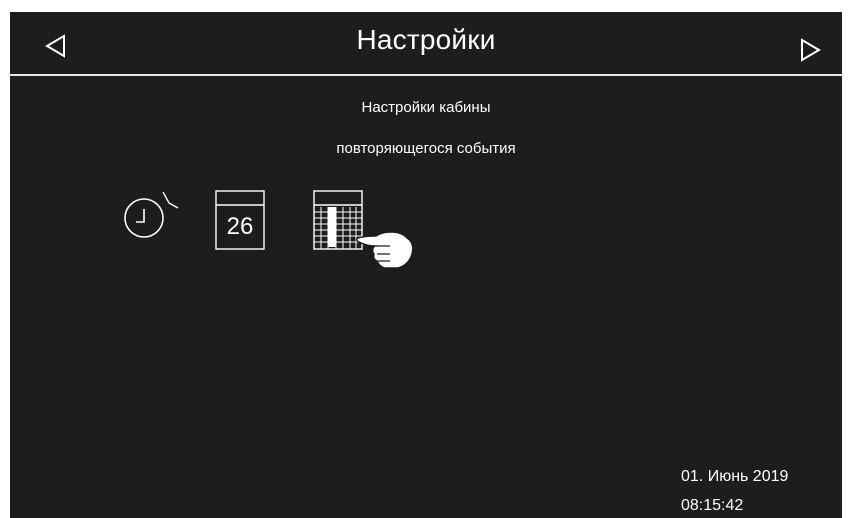 The width and height of the screenshot is (851, 518). What do you see at coordinates (712, 505) in the screenshot?
I see `current-time: 08:15:42` at bounding box center [712, 505].